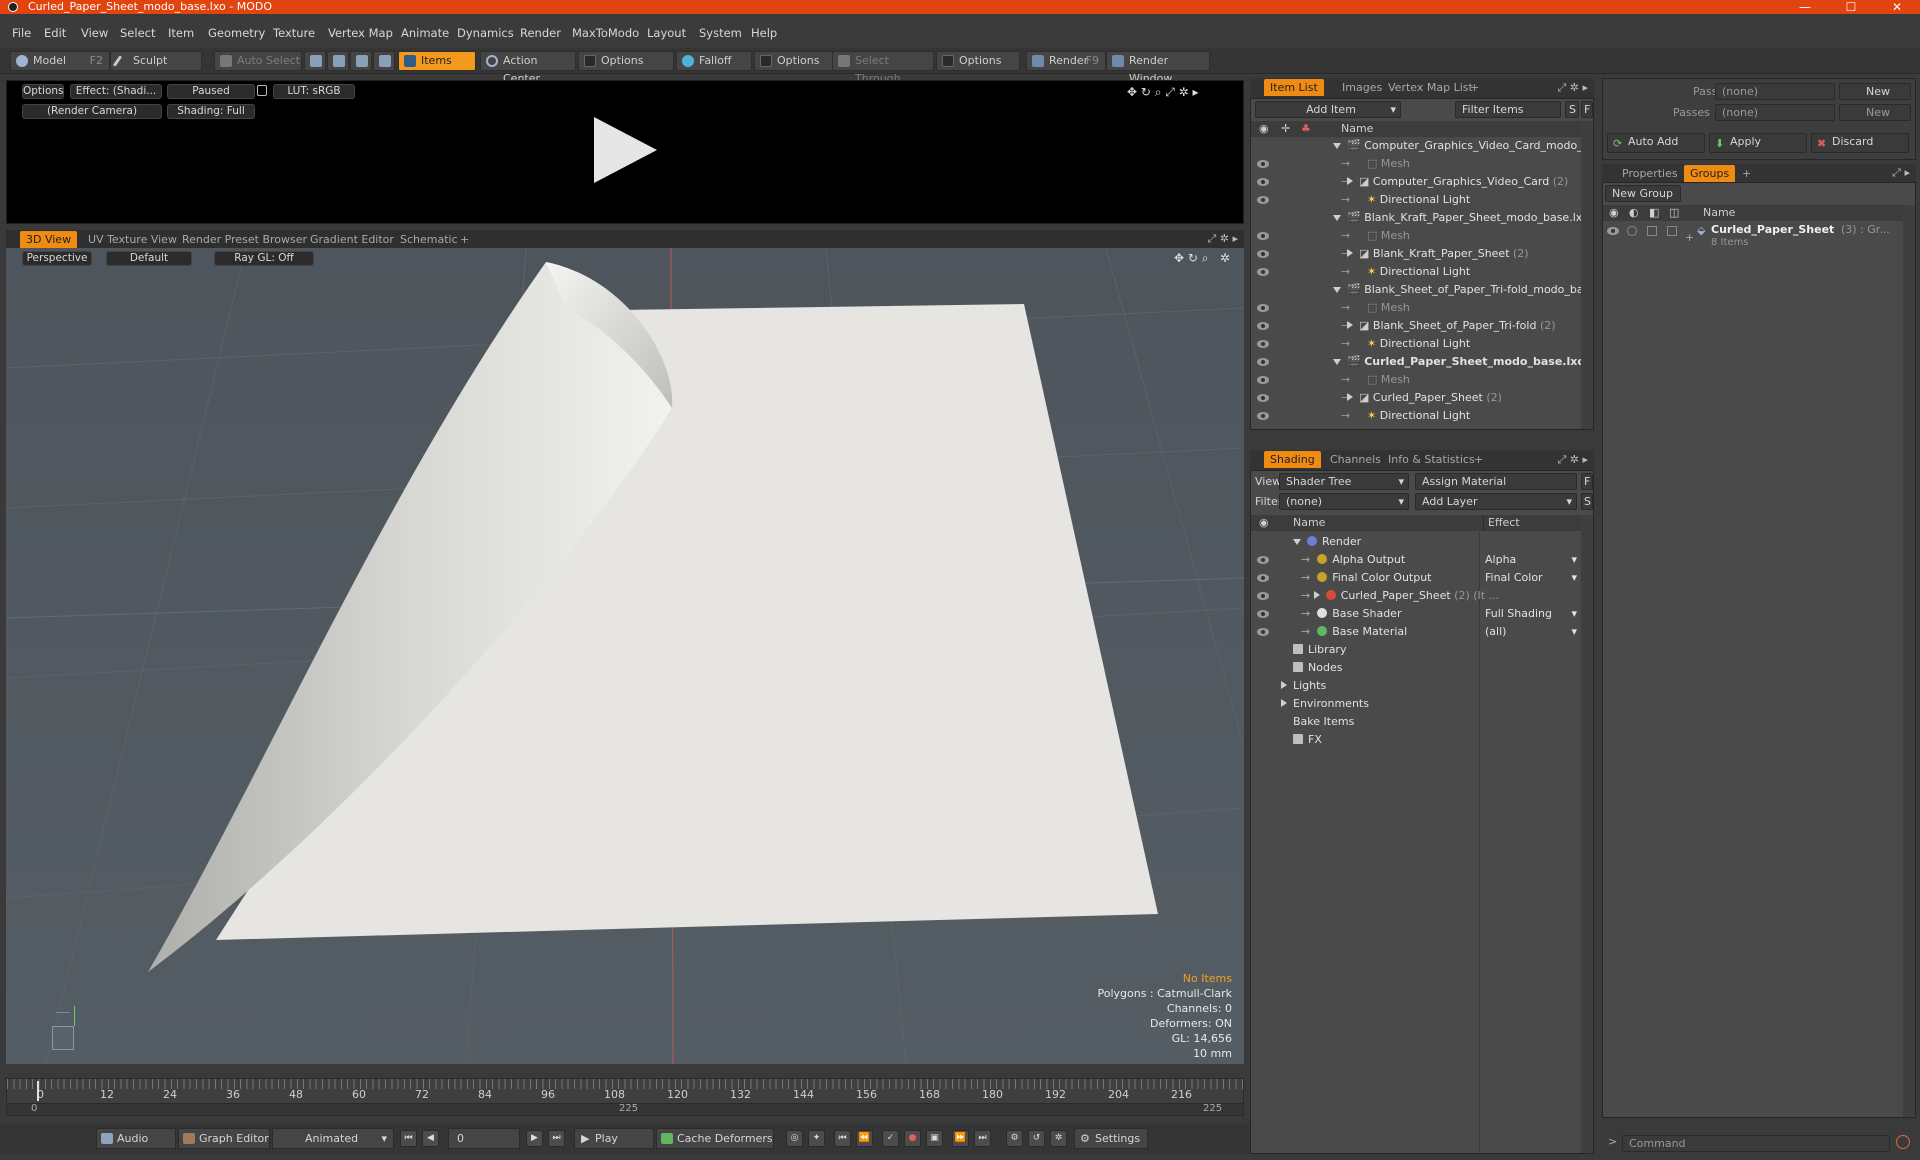  I want to click on key-back-button: ⏪, so click(864, 1138).